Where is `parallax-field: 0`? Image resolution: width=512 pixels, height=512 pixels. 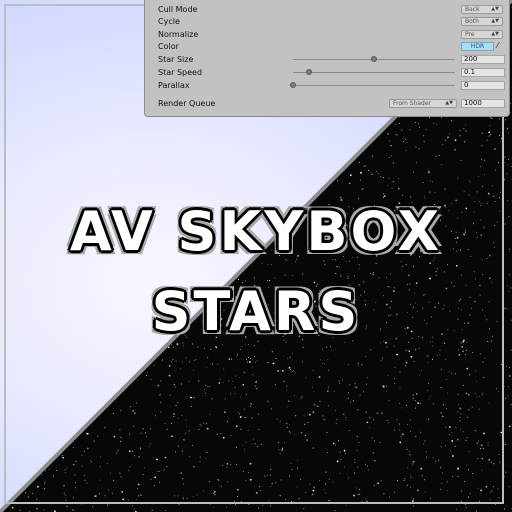 parallax-field: 0 is located at coordinates (483, 85).